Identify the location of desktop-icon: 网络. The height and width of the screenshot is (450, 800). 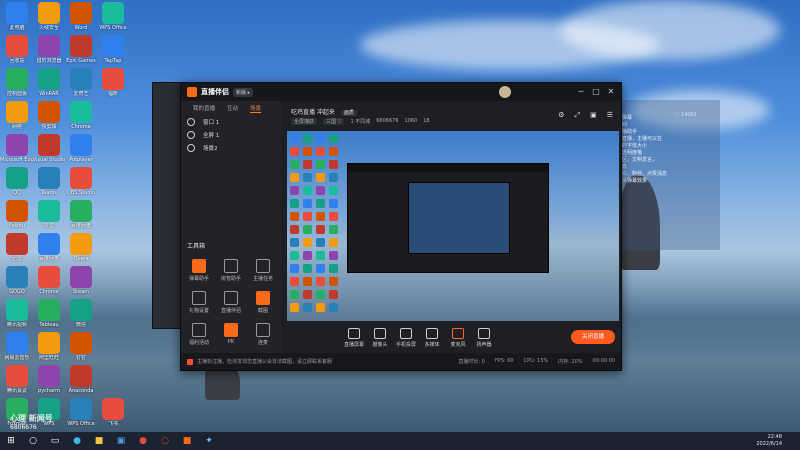
(17, 115).